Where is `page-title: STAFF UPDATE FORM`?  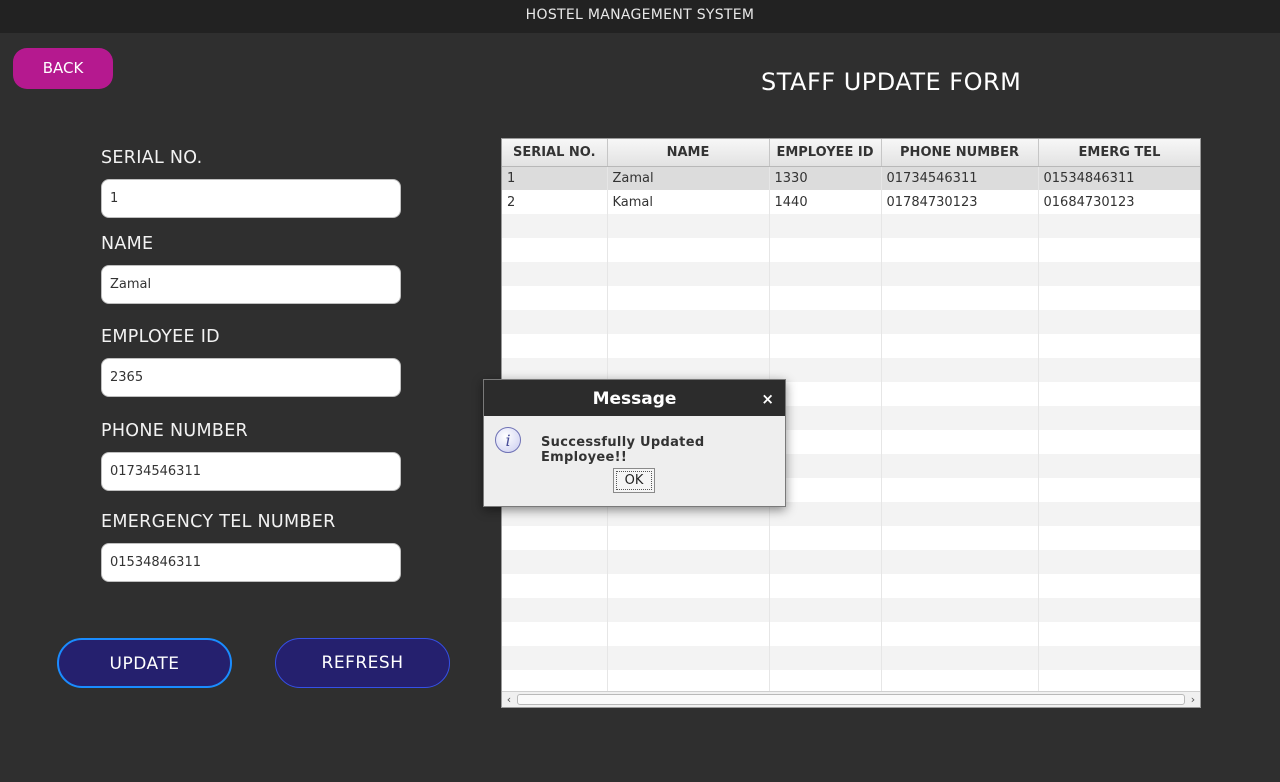
page-title: STAFF UPDATE FORM is located at coordinates (891, 82).